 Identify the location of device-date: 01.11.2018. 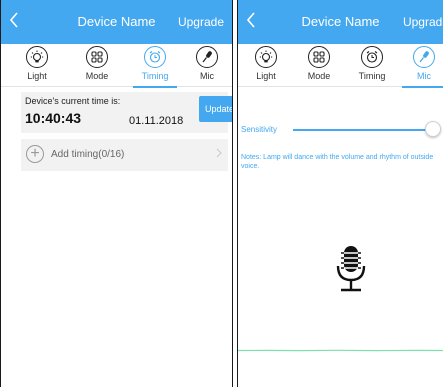
(156, 121).